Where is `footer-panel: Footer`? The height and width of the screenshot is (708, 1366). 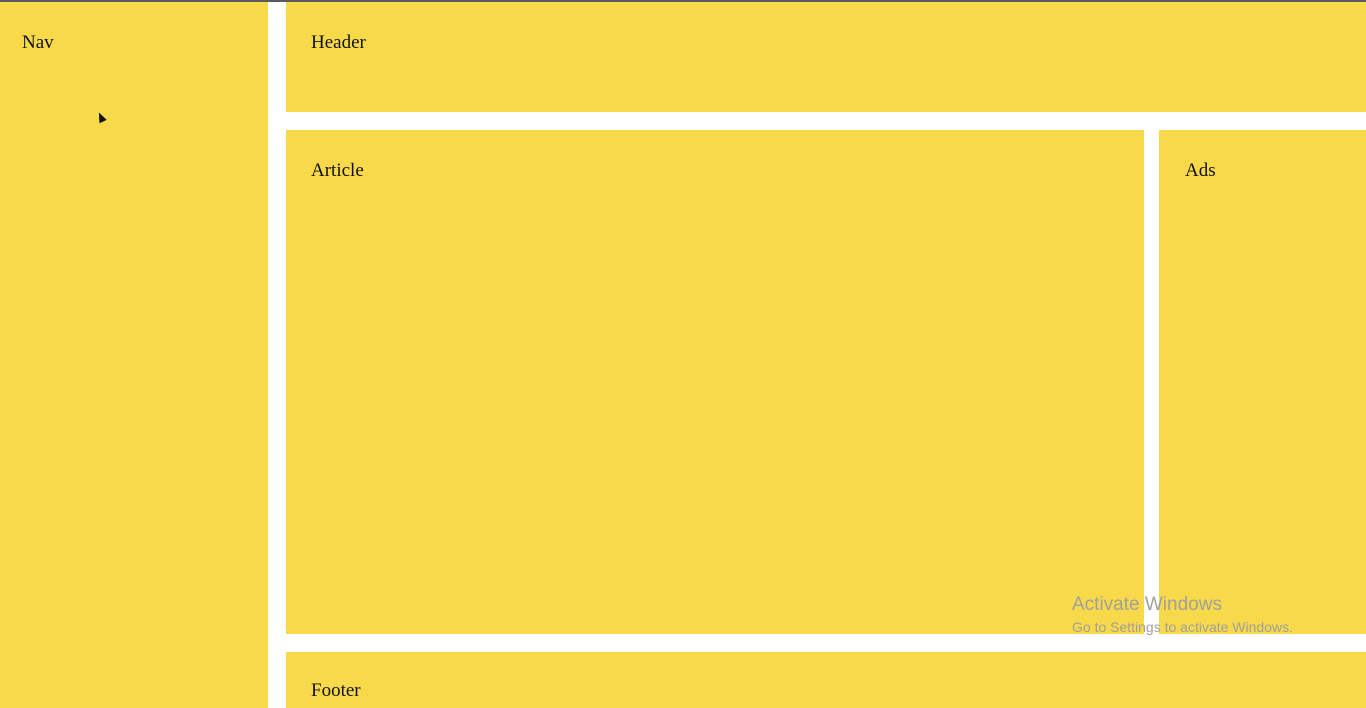
footer-panel: Footer is located at coordinates (826, 680).